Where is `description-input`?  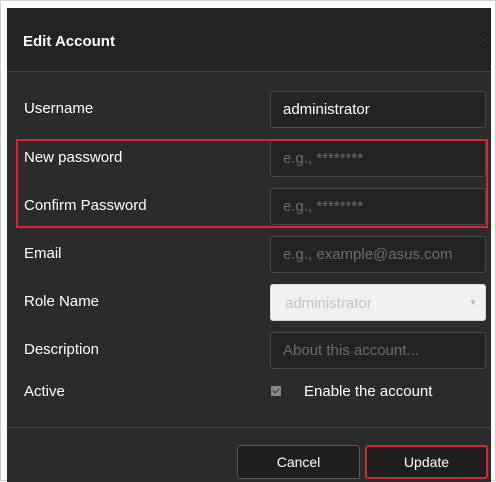 description-input is located at coordinates (378, 350).